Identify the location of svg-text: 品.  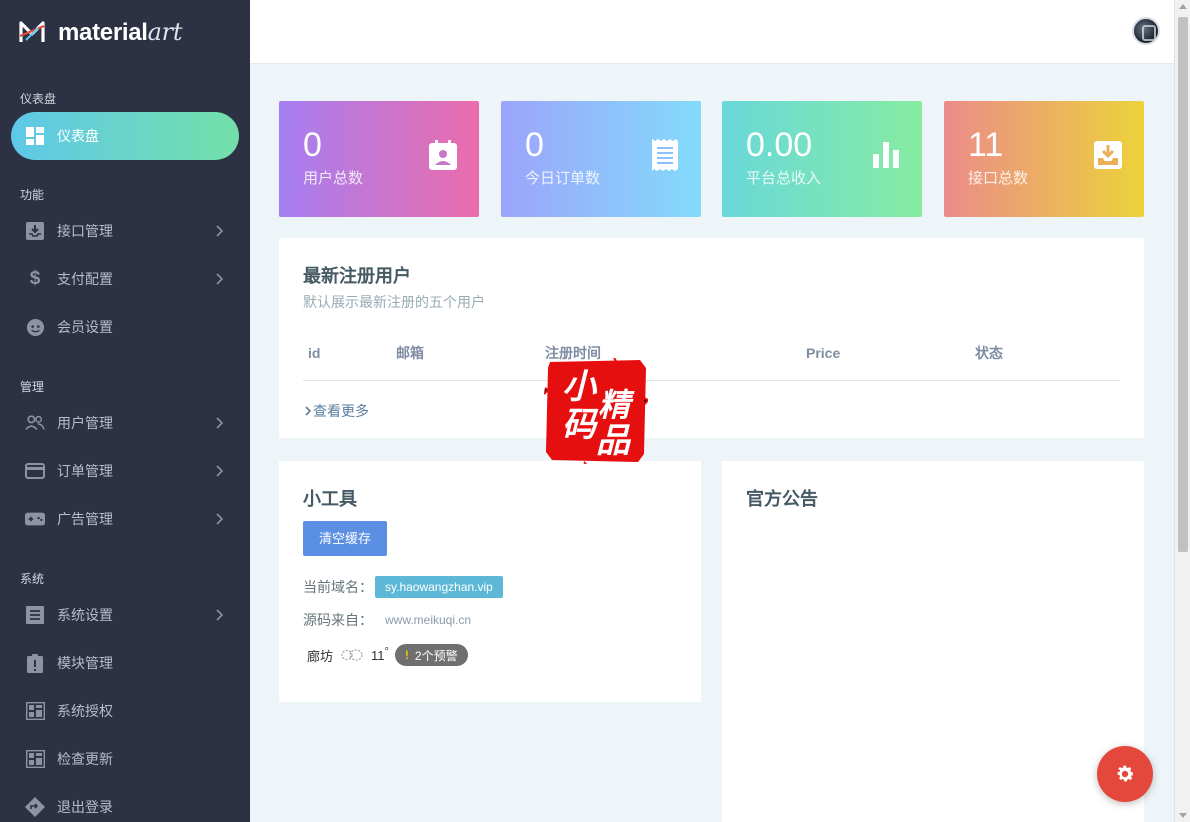
(614, 441).